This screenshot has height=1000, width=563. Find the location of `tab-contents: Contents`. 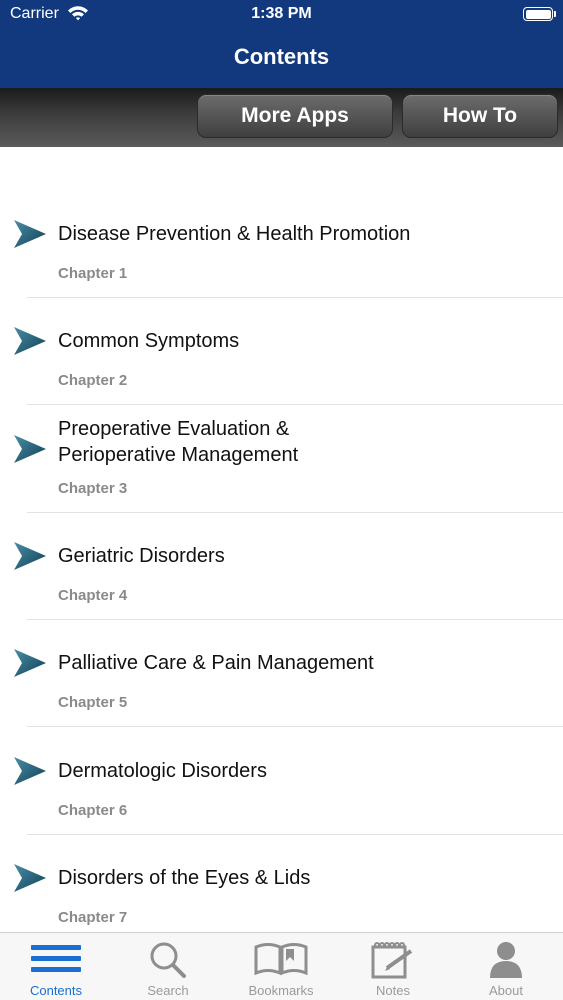

tab-contents: Contents is located at coordinates (56, 966).